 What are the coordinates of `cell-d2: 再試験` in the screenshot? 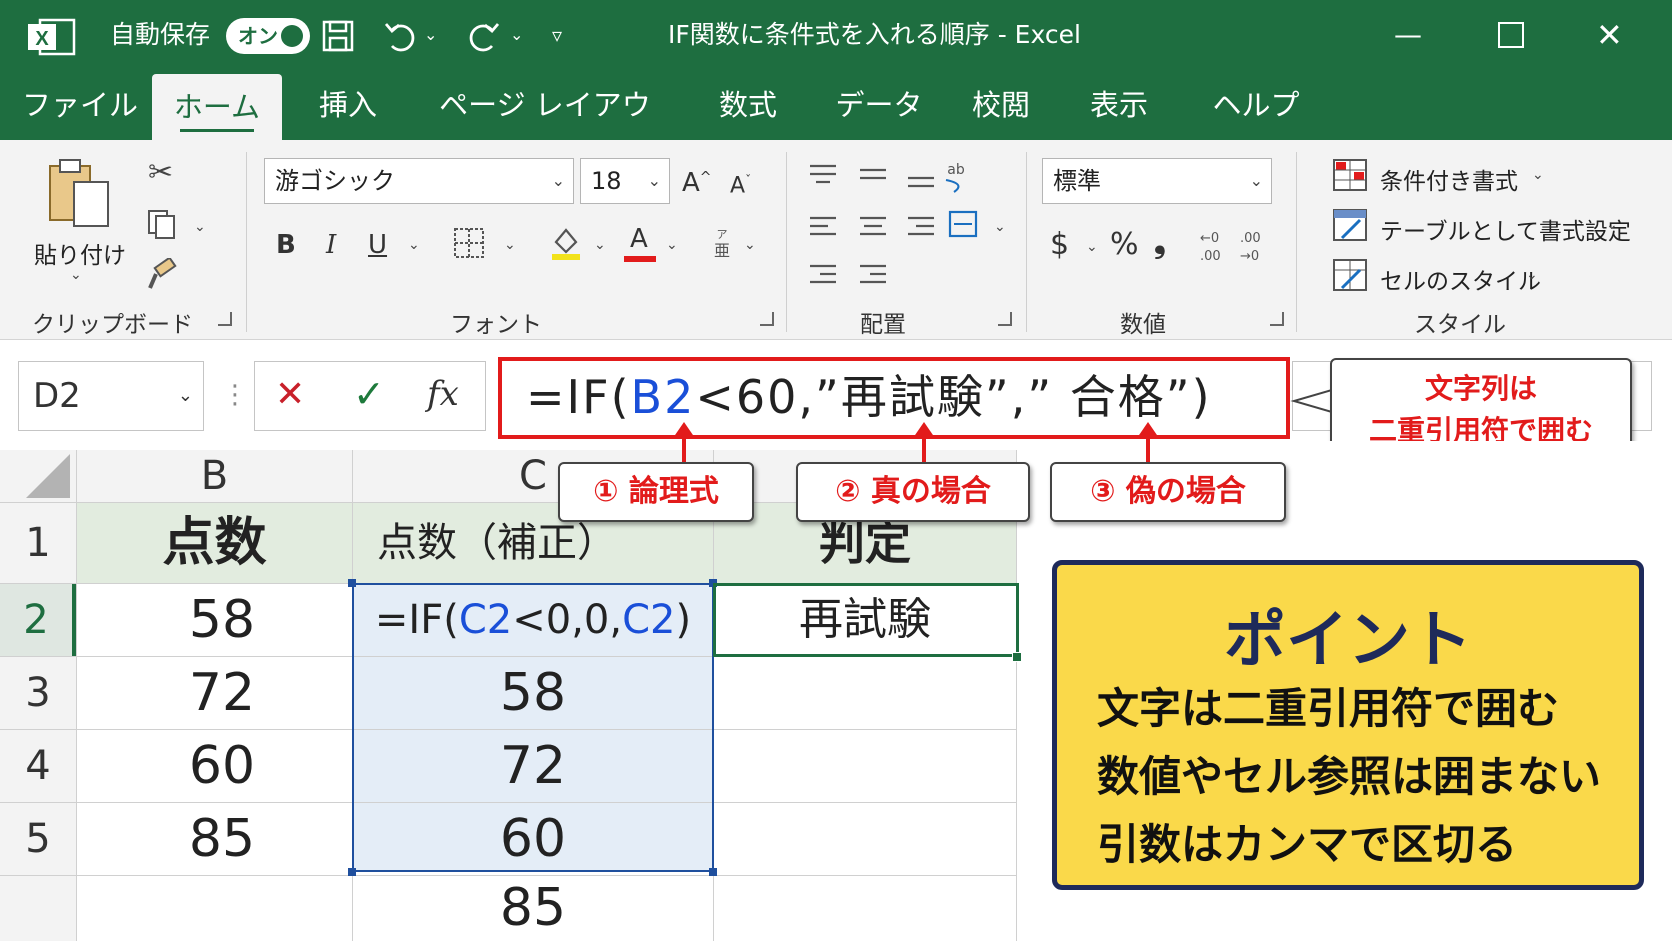 It's located at (865, 620).